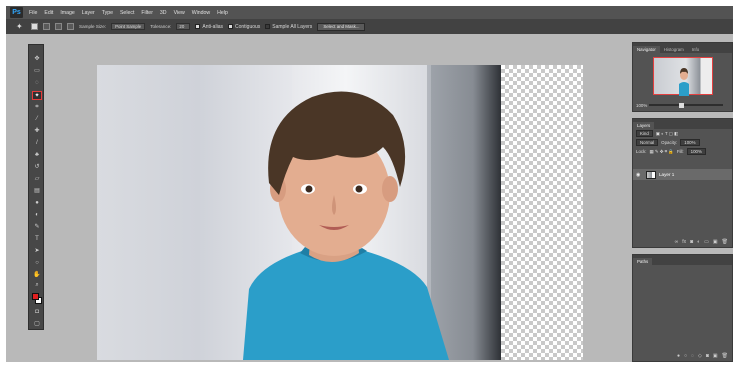  Describe the element at coordinates (37, 275) in the screenshot. I see `hand-tool-icon: ✋` at that location.